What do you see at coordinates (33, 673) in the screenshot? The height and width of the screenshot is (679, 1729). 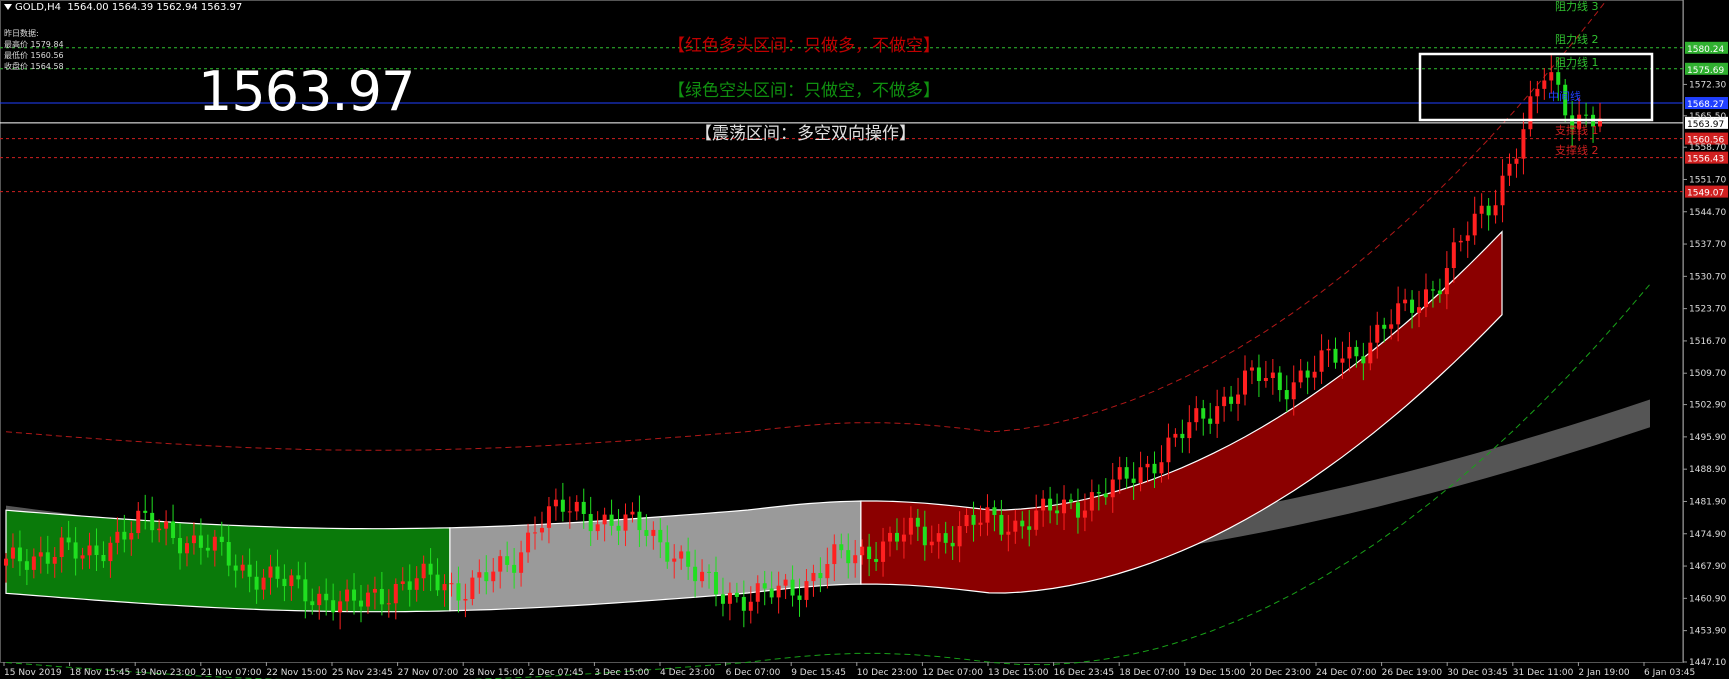 I see `x-tick-label-0: 15 Nov 2019` at bounding box center [33, 673].